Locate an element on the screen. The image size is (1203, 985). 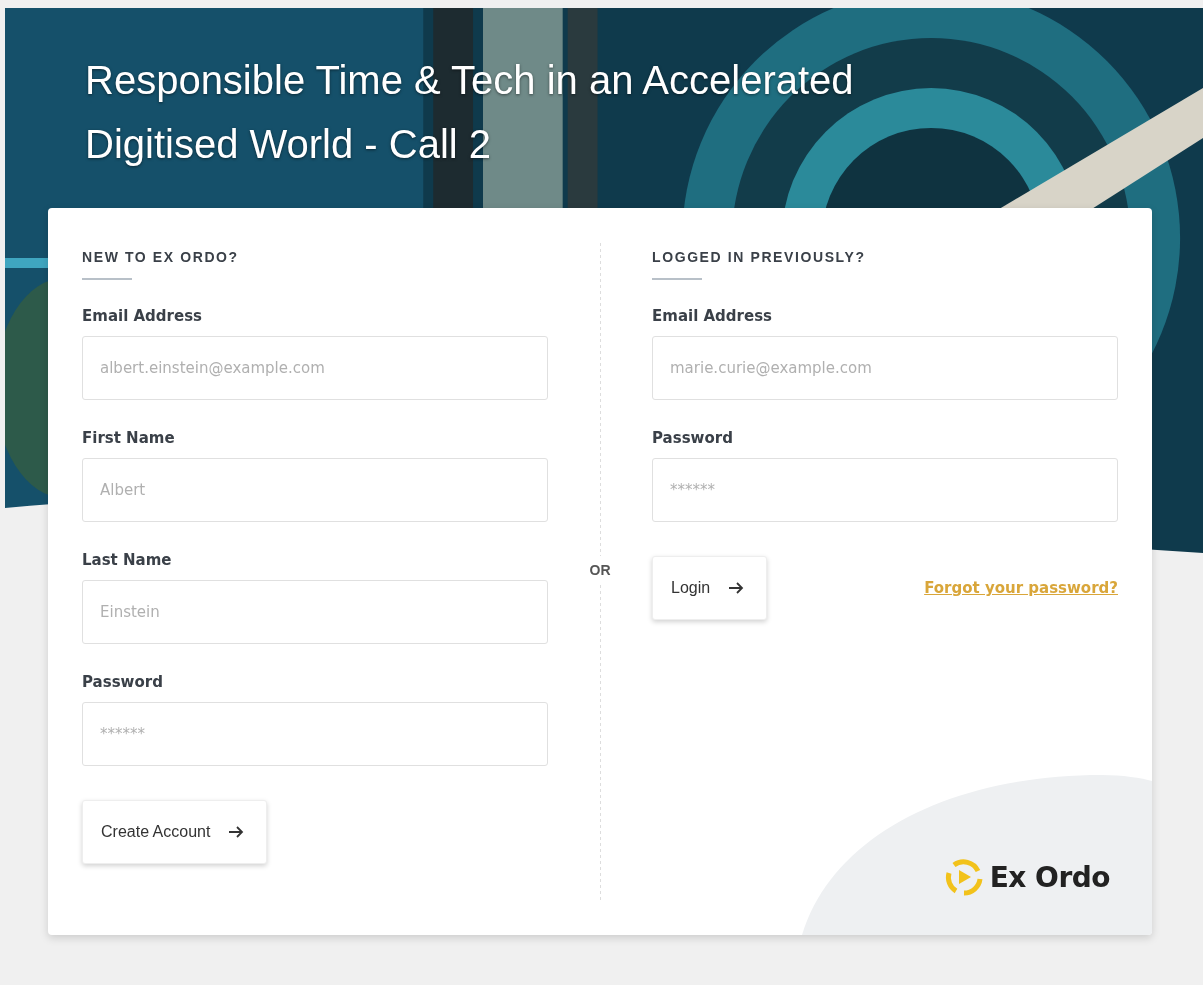
field-label: First Name is located at coordinates (129, 438).